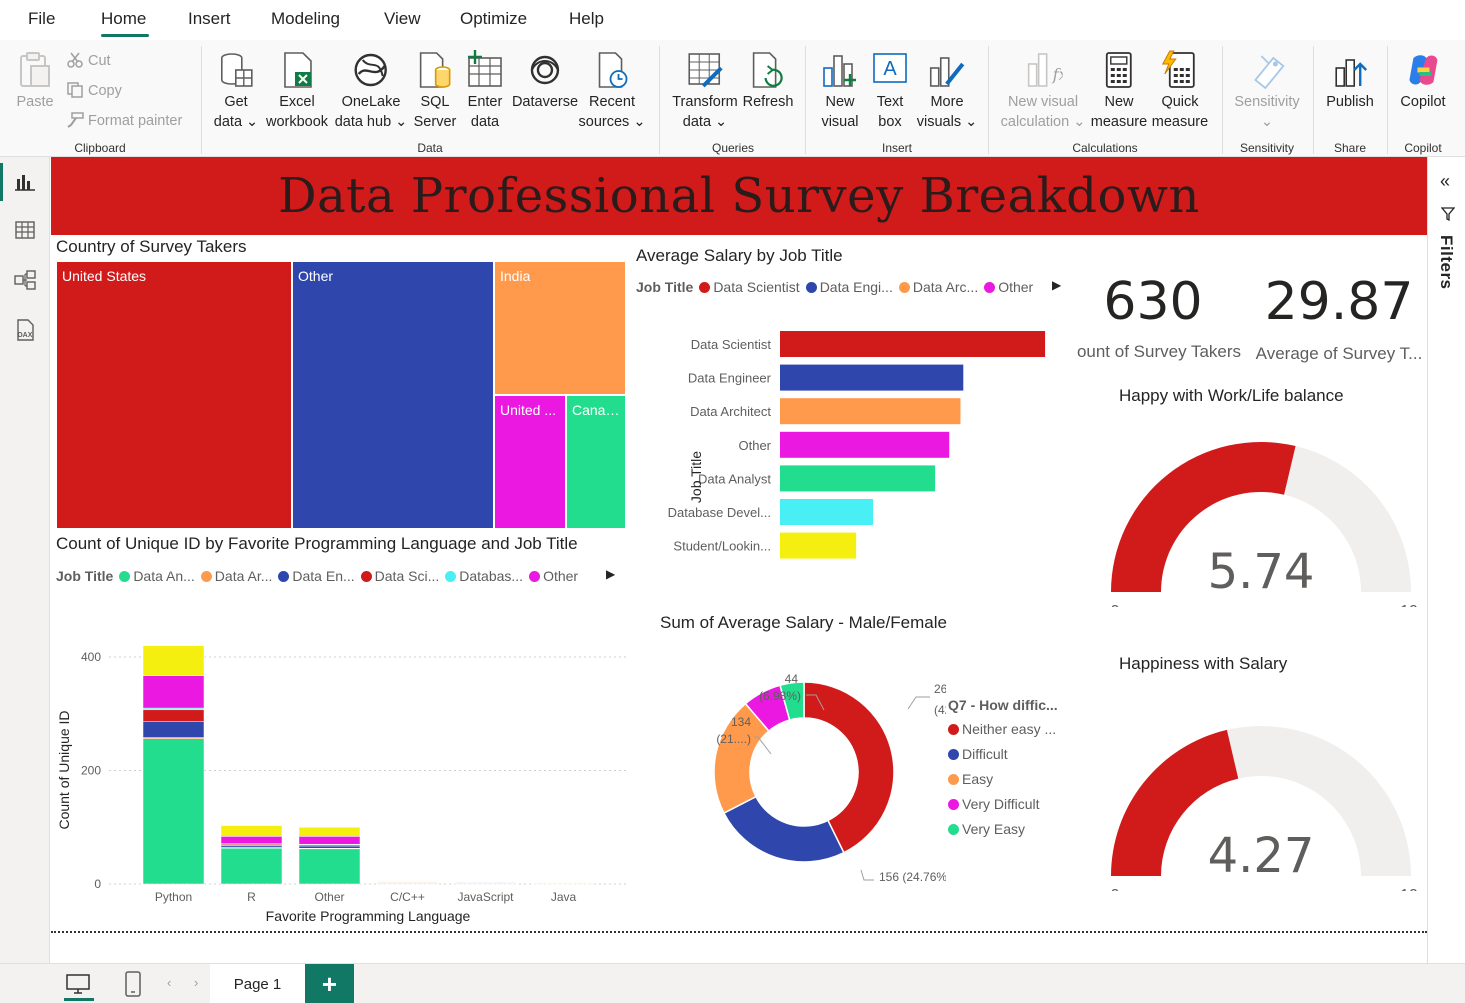  I want to click on table-view-icon, so click(25, 230).